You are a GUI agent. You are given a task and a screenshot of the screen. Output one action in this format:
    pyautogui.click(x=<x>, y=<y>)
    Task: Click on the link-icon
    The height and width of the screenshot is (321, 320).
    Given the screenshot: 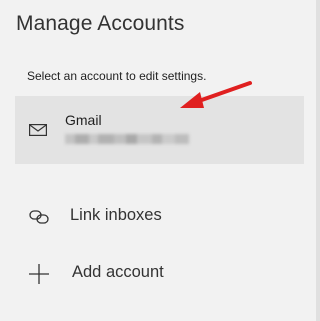 What is the action you would take?
    pyautogui.click(x=39, y=217)
    